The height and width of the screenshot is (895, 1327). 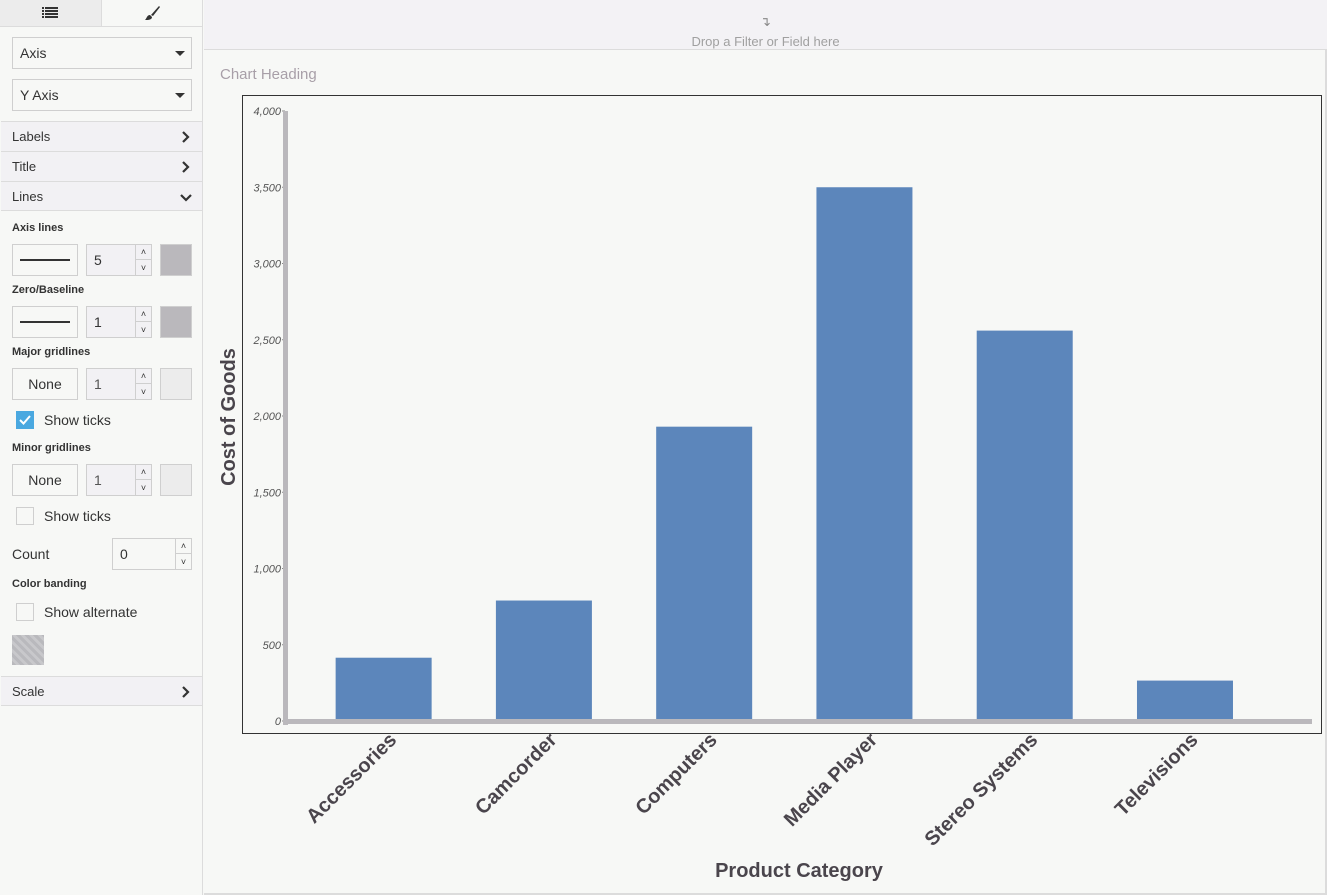 What do you see at coordinates (864, 454) in the screenshot?
I see `bar-media-player` at bounding box center [864, 454].